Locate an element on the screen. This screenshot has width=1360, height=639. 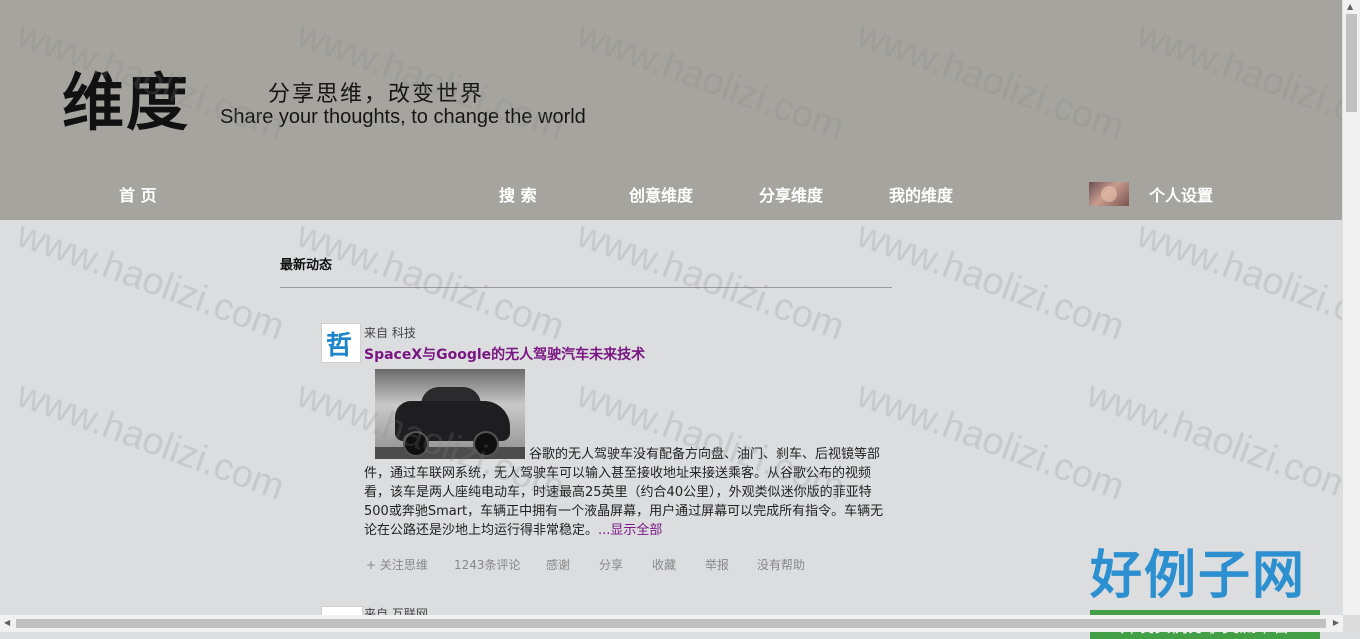
vertical-scrollbar: ▲ is located at coordinates (1351, 307).